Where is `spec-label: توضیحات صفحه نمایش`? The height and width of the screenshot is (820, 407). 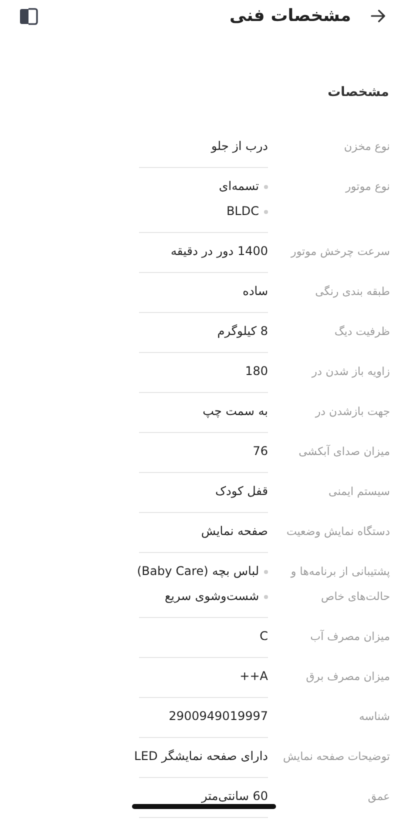
spec-label: توضیحات صفحه نمایش is located at coordinates (336, 757).